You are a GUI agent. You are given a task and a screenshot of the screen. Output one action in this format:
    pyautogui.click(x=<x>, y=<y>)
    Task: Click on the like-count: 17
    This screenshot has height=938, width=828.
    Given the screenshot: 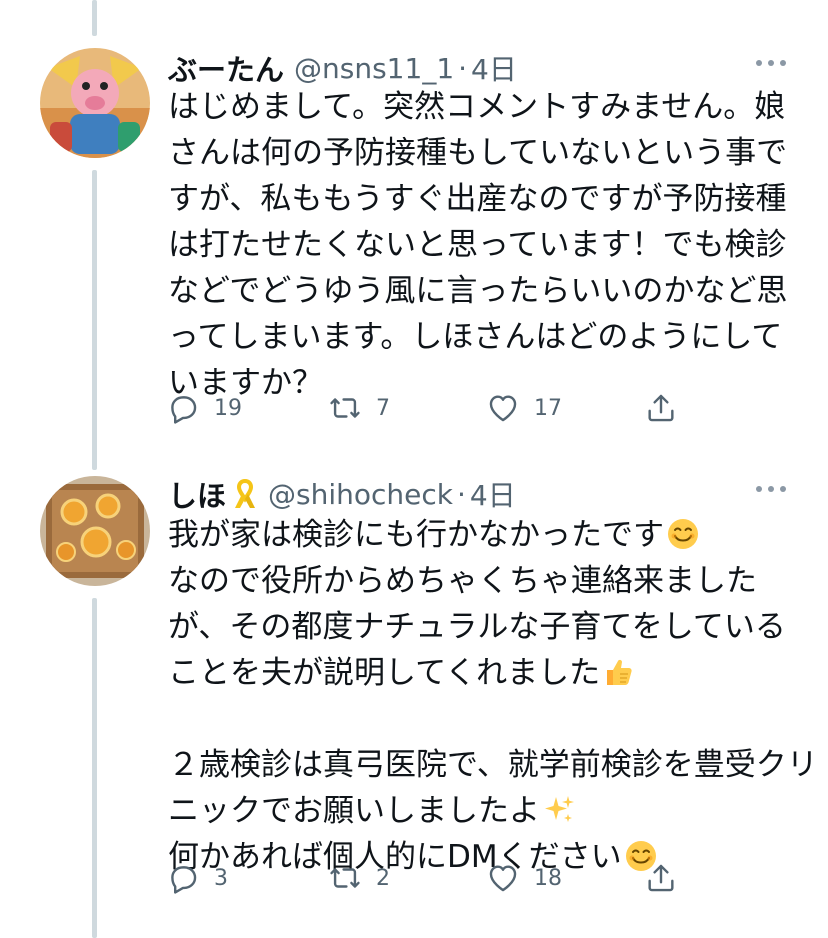 What is the action you would take?
    pyautogui.click(x=548, y=408)
    